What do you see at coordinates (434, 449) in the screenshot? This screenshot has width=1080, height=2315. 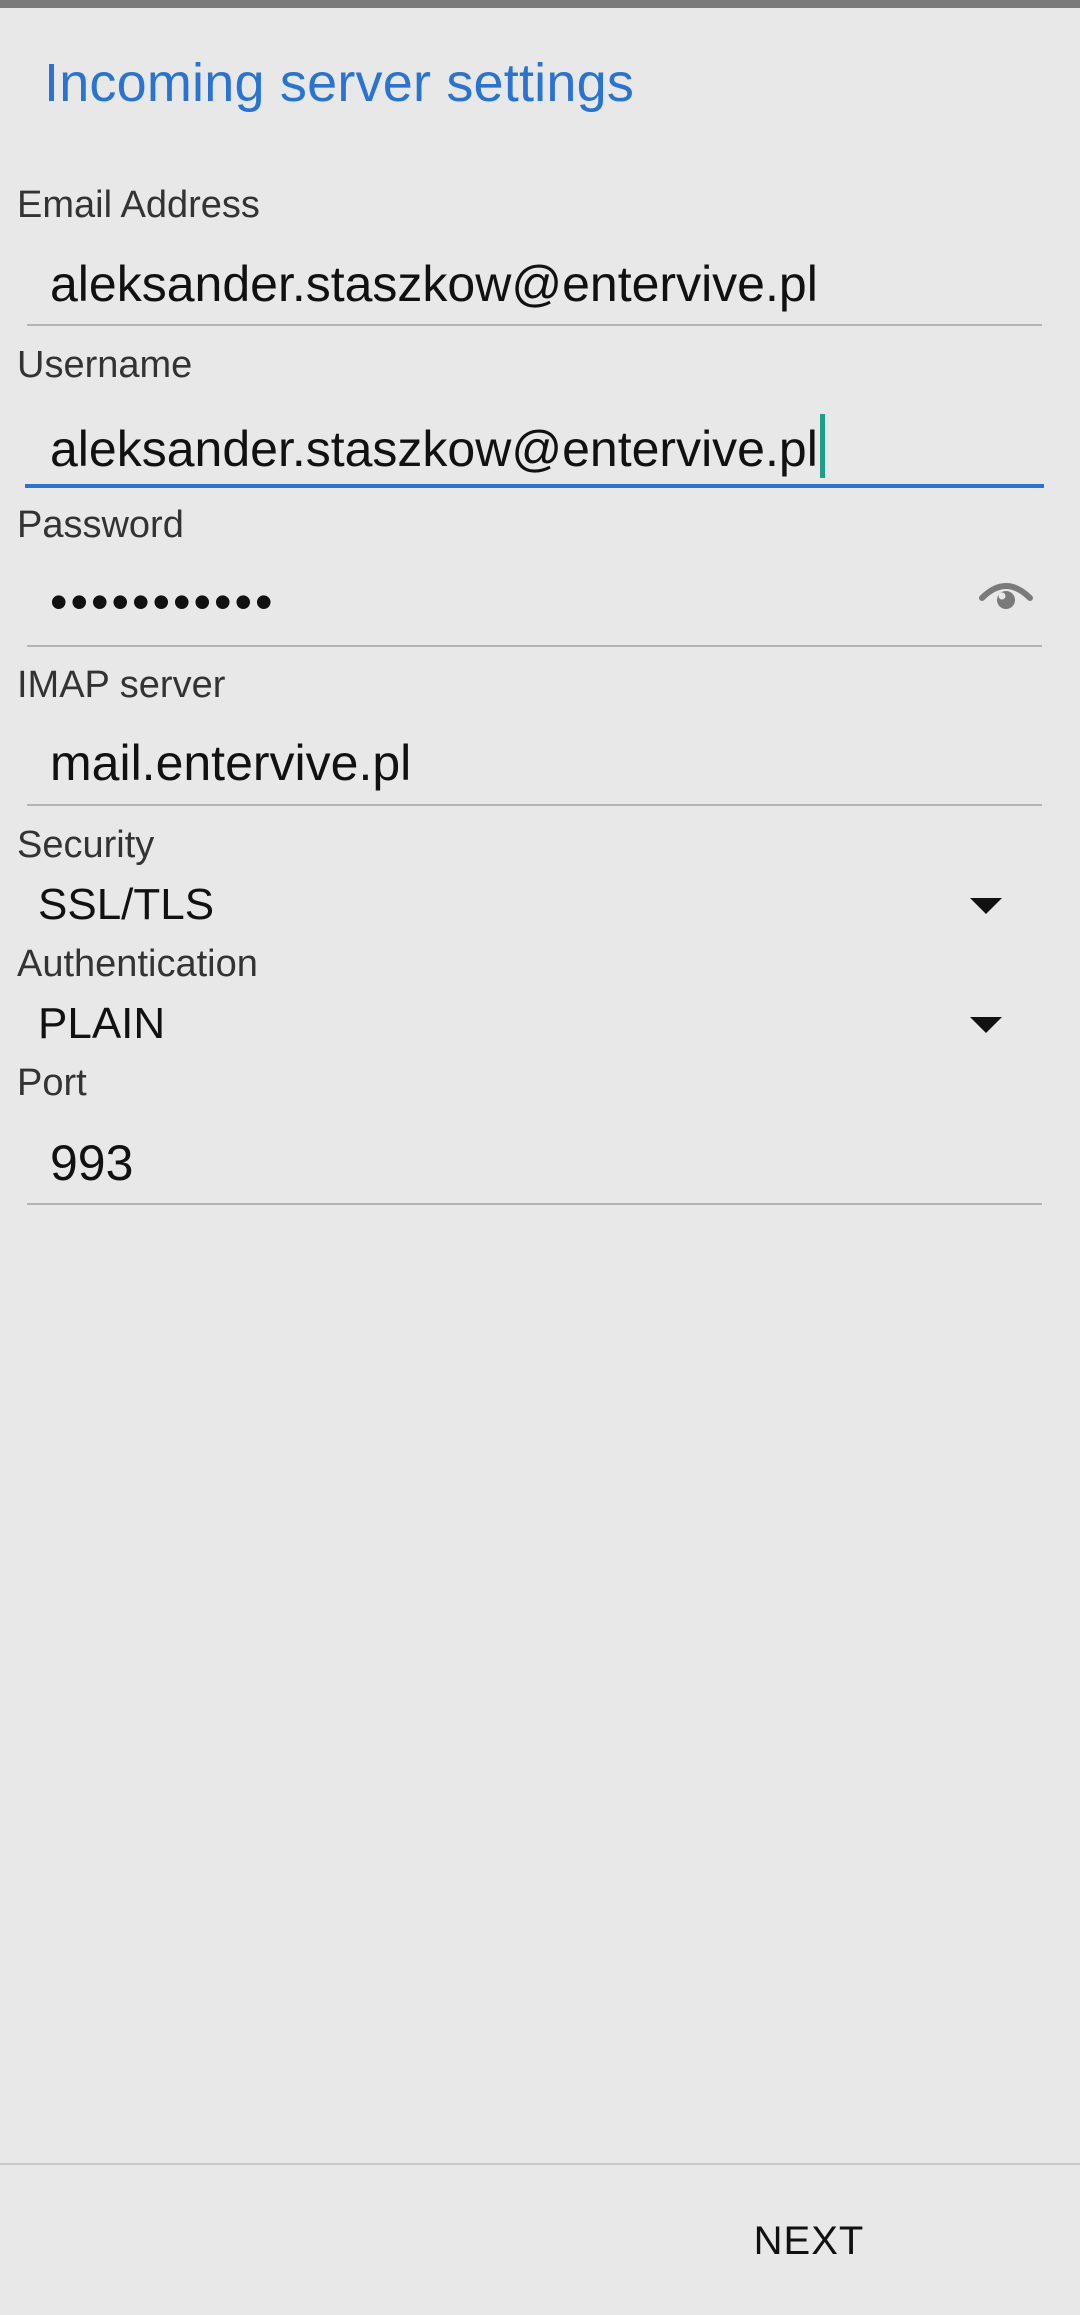 I see `username-value: aleksander.staszkow@entervive.pl` at bounding box center [434, 449].